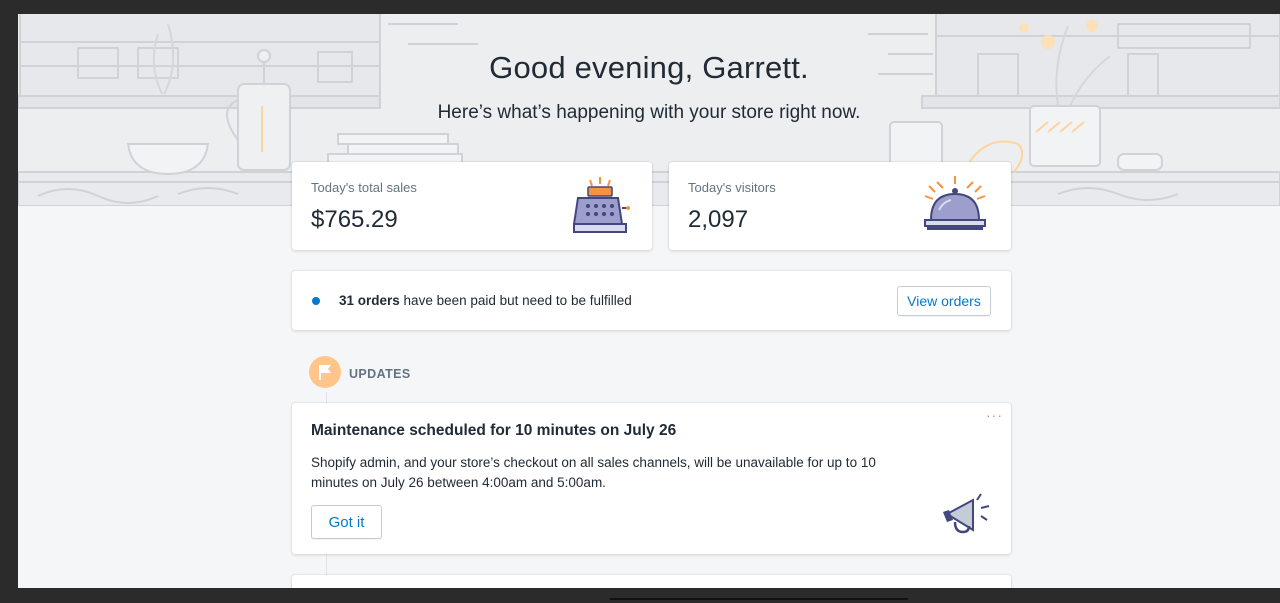 The height and width of the screenshot is (603, 1280). I want to click on visitors-label: Today's visitors, so click(732, 187).